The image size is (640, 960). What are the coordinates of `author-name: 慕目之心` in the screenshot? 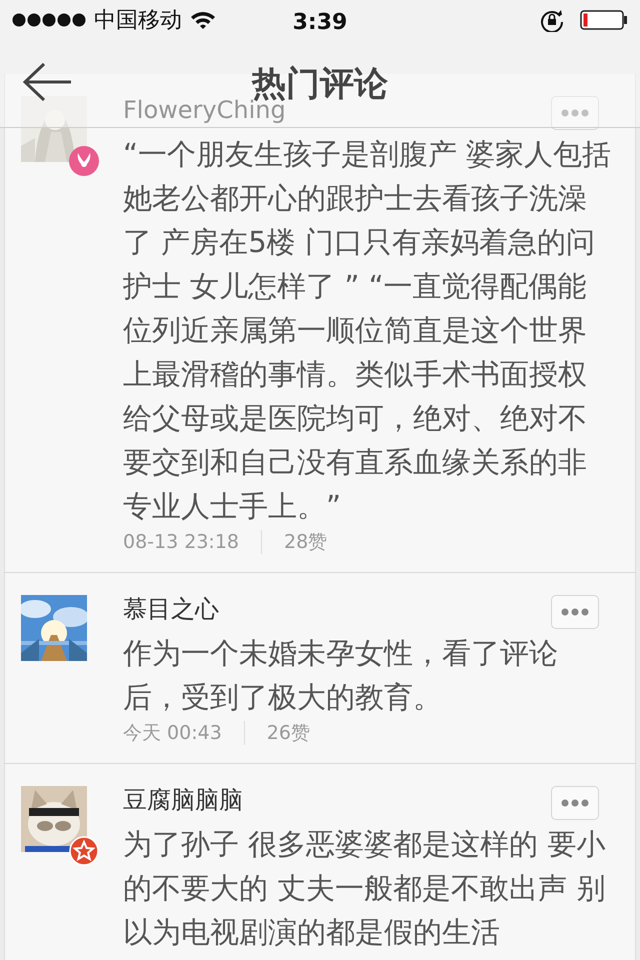 It's located at (369, 609).